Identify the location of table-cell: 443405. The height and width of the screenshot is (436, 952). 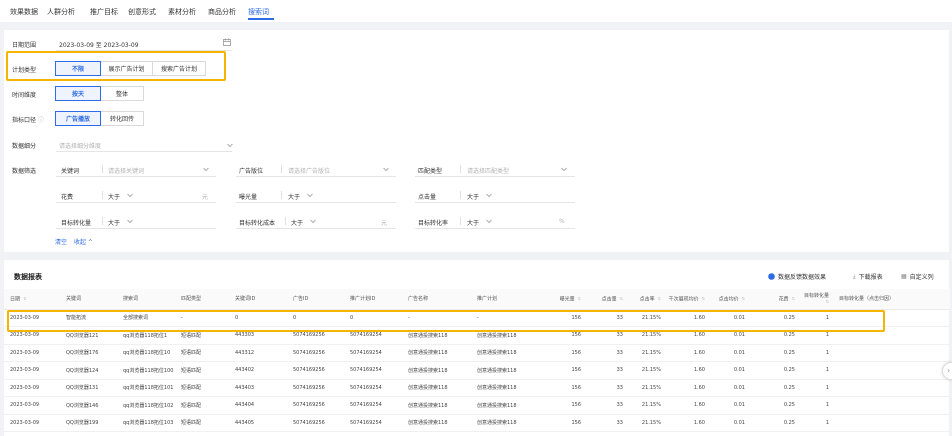
(258, 423).